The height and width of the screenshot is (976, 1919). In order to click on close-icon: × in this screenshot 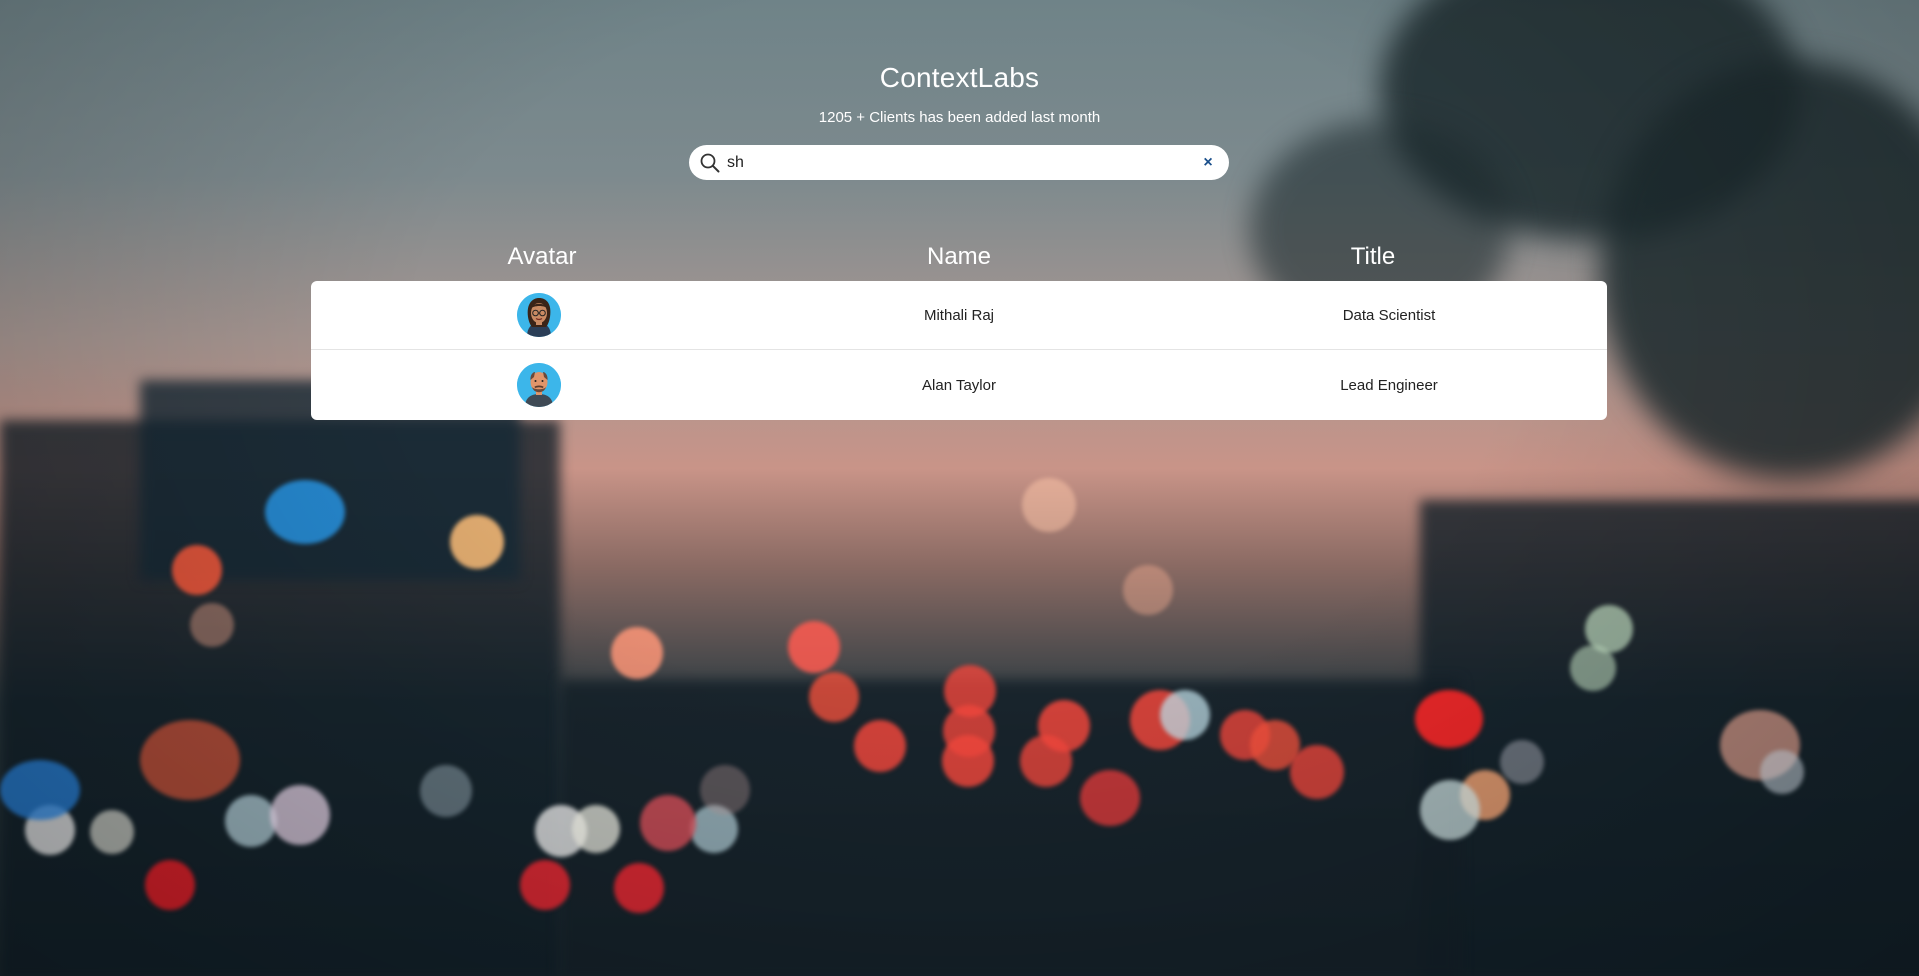, I will do `click(1208, 163)`.